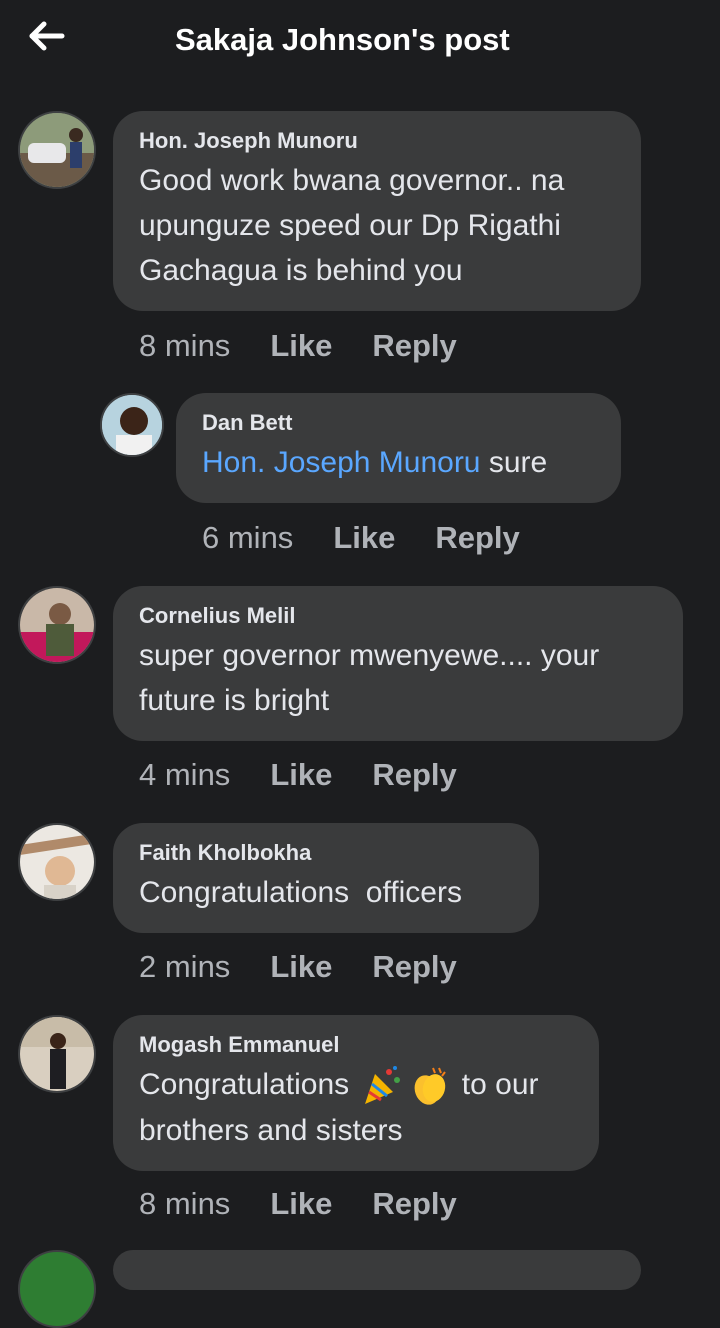 This screenshot has height=1328, width=720. Describe the element at coordinates (300, 892) in the screenshot. I see `comment-text: Congratulations officers` at that location.